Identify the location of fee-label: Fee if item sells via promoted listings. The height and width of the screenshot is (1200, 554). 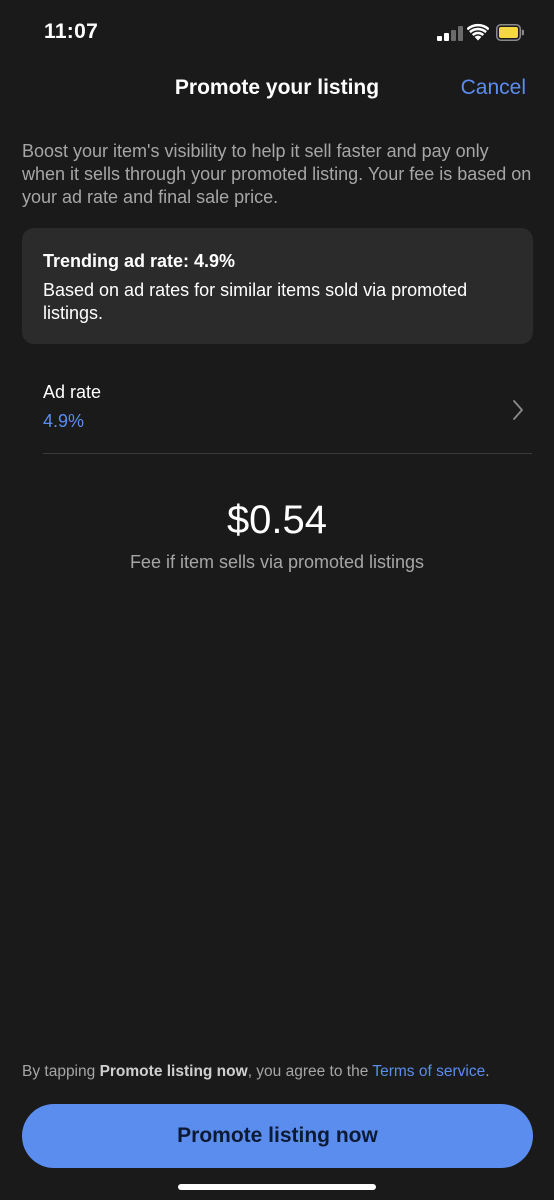
(277, 562).